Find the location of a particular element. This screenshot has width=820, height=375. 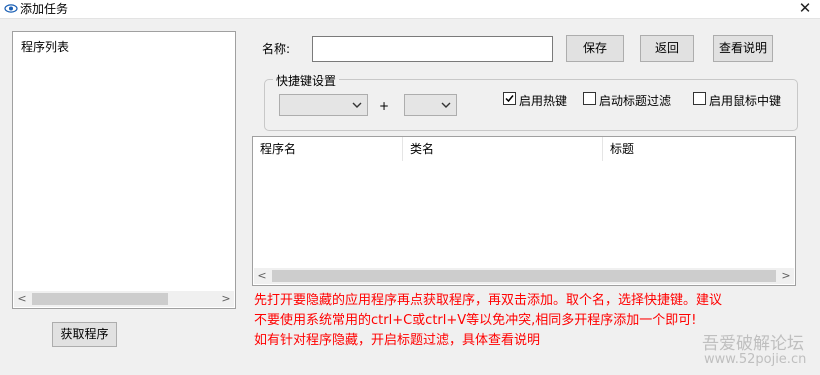

name-input is located at coordinates (432, 49).